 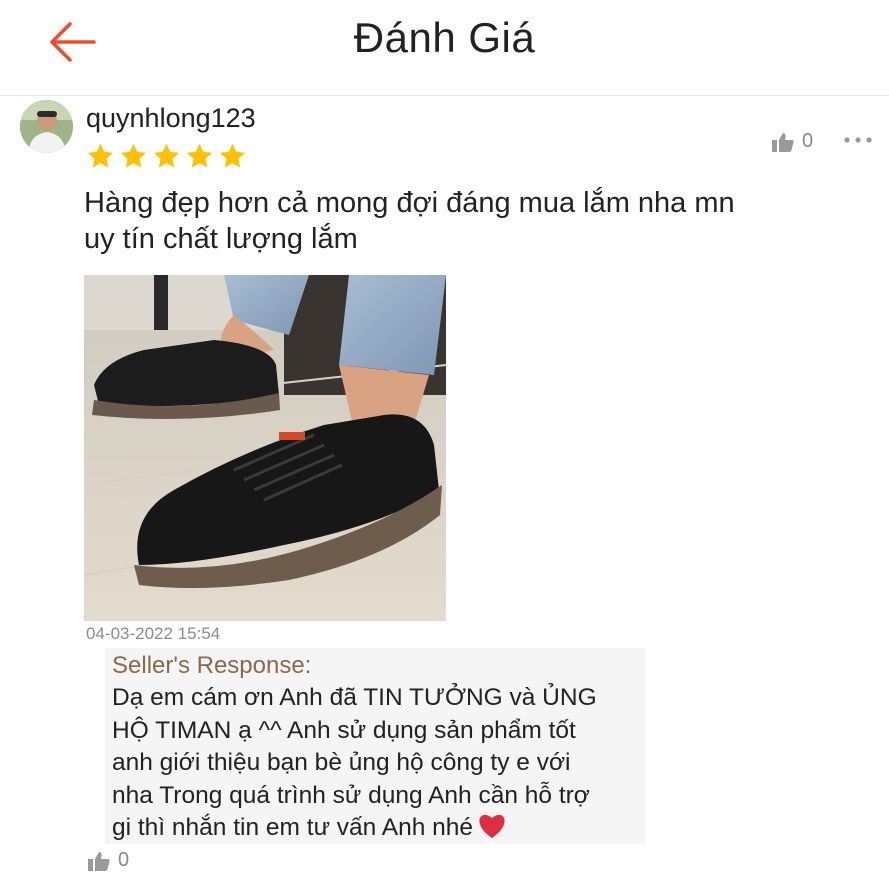 What do you see at coordinates (153, 633) in the screenshot?
I see `review-timestamp: 04-03-2022 15:54` at bounding box center [153, 633].